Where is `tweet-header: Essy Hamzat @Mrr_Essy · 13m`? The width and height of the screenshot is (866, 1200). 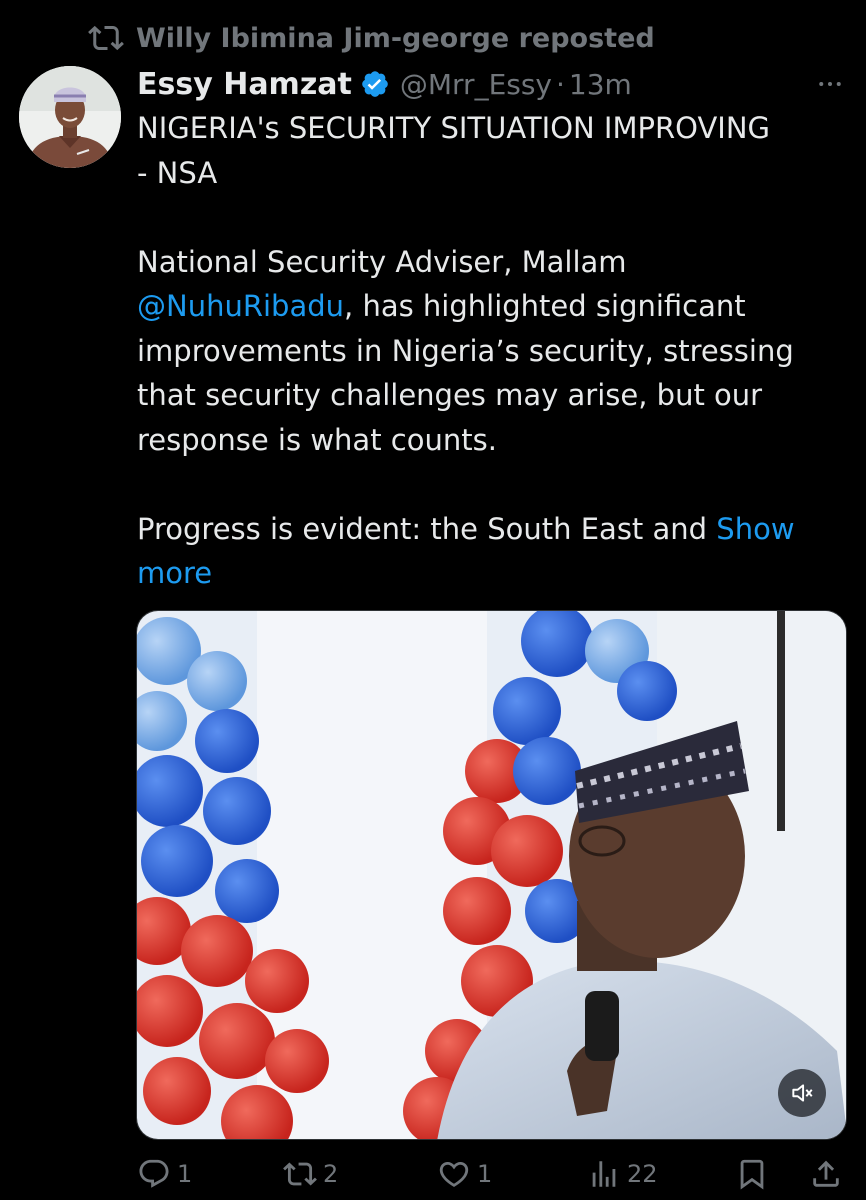
tweet-header: Essy Hamzat @Mrr_Essy · 13m is located at coordinates (384, 84).